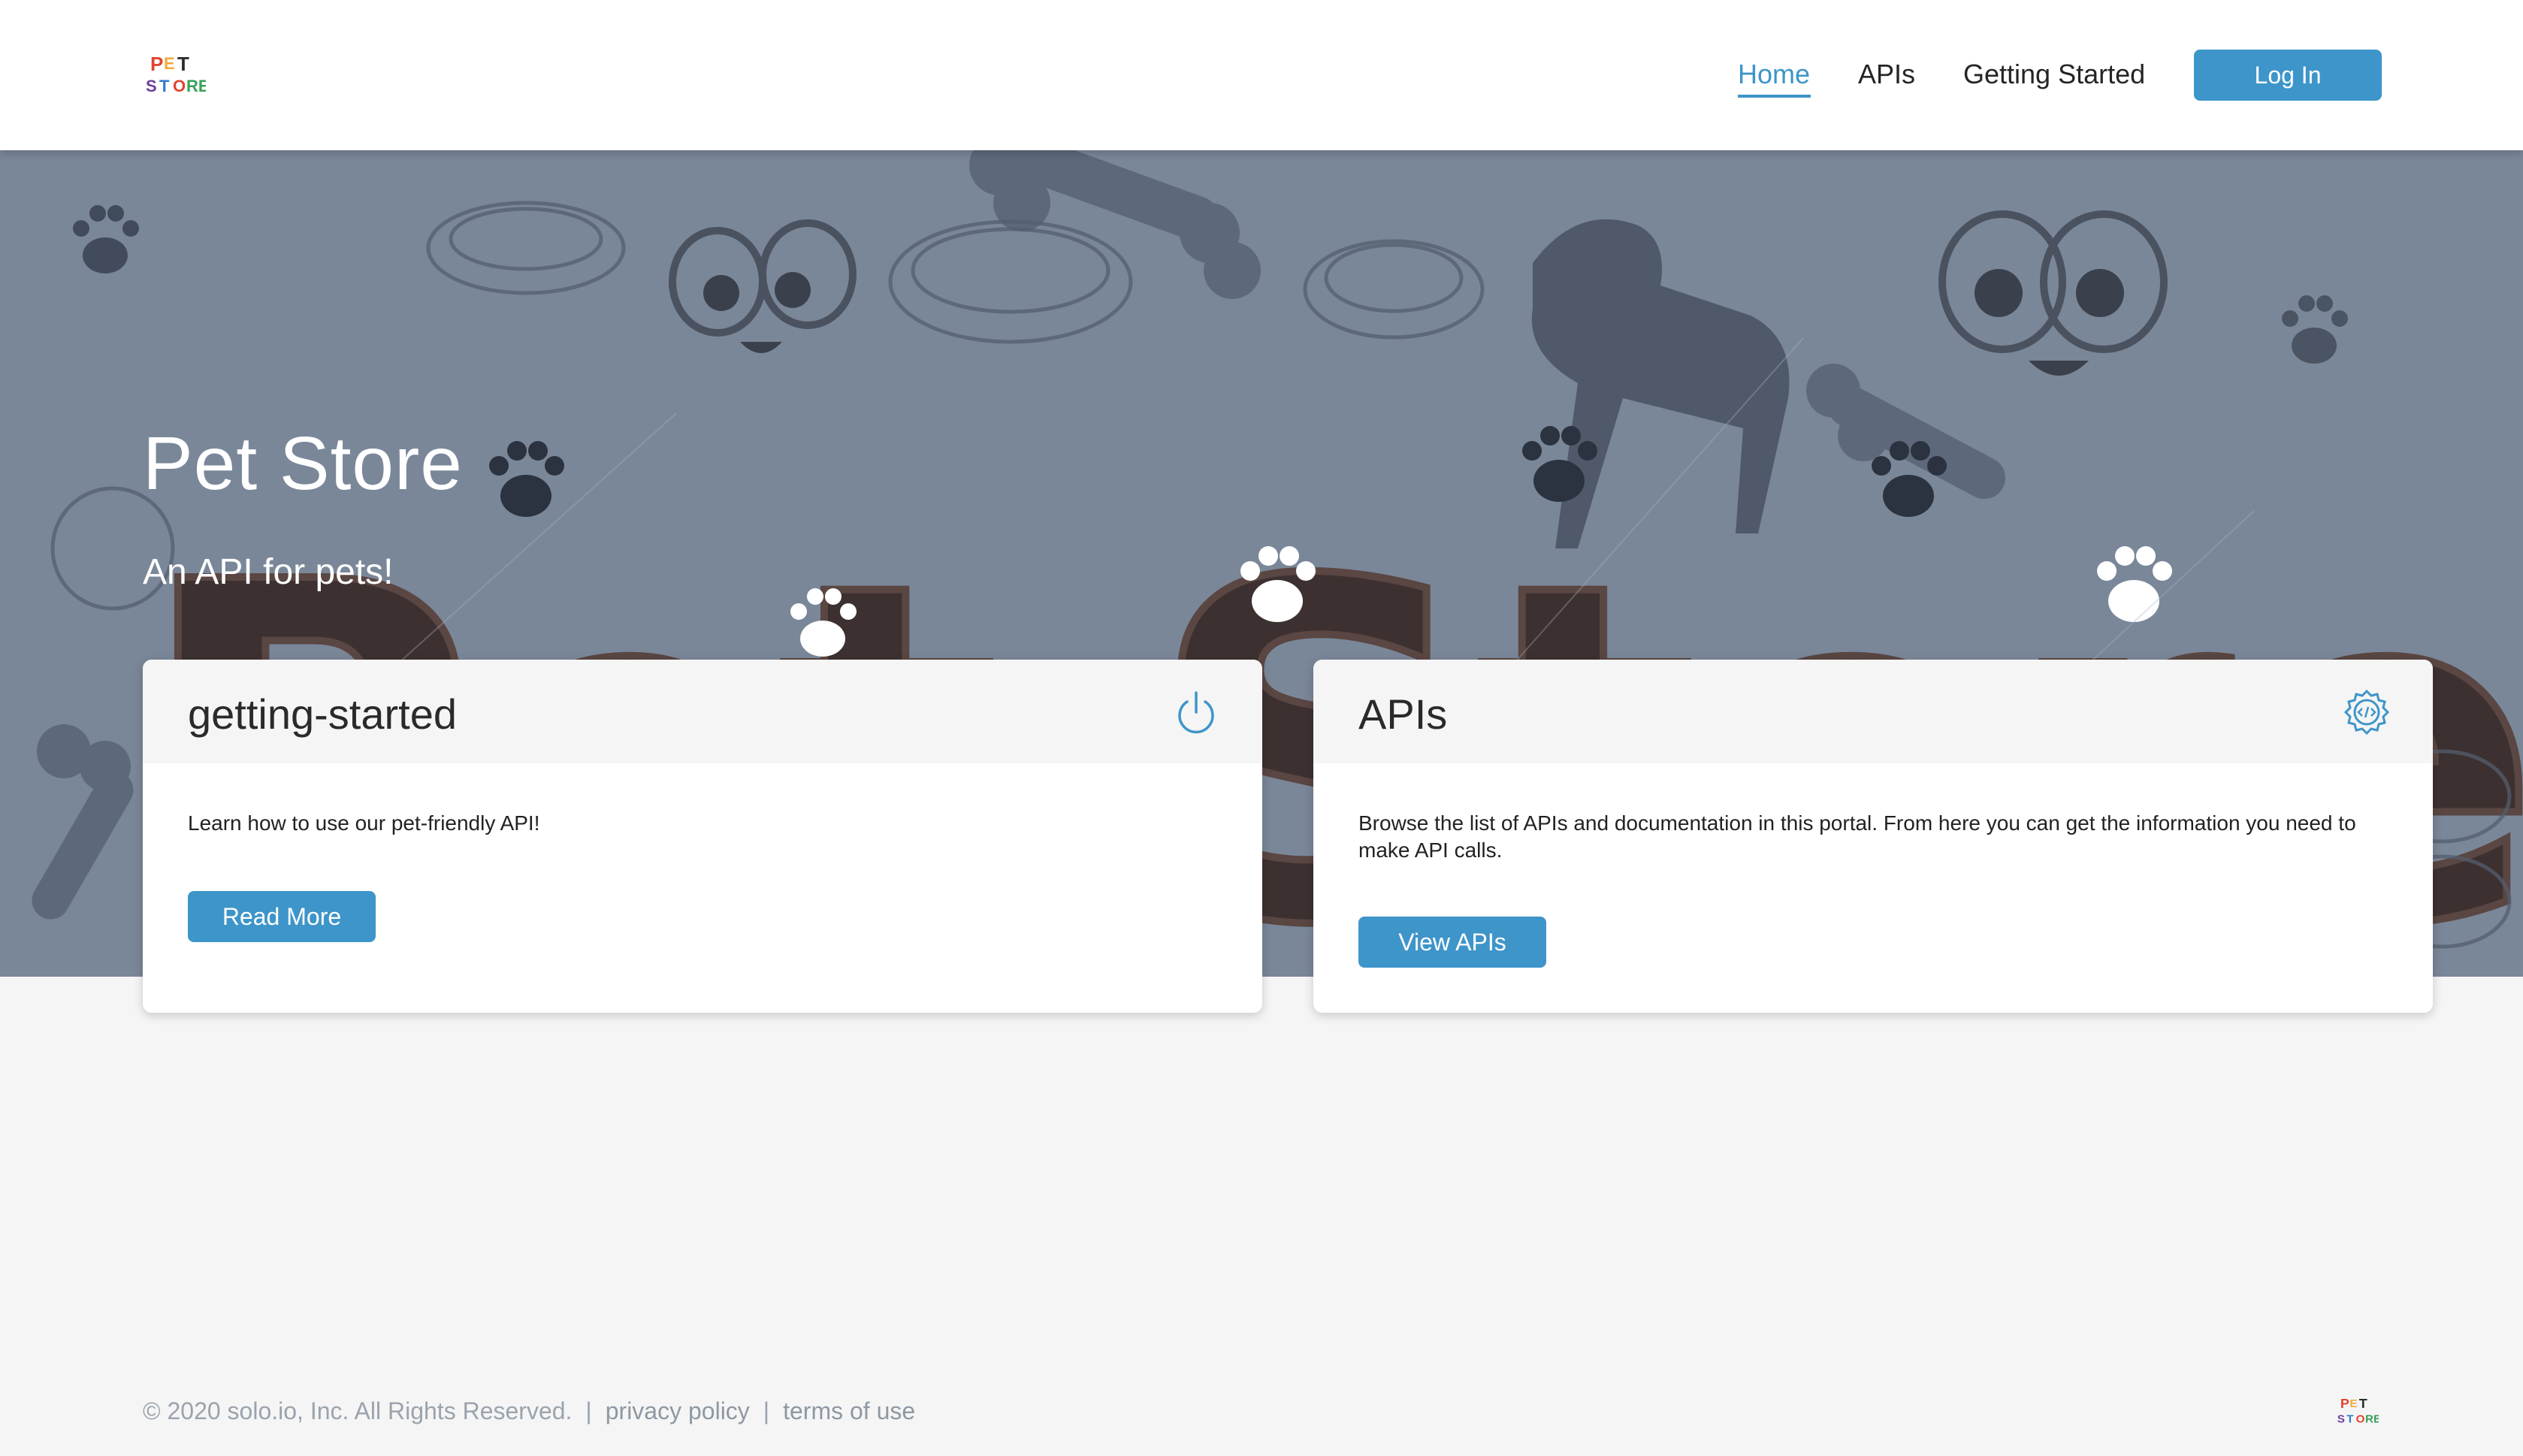 The width and height of the screenshot is (2523, 1456). What do you see at coordinates (702, 711) in the screenshot?
I see `card-header: getting-started` at bounding box center [702, 711].